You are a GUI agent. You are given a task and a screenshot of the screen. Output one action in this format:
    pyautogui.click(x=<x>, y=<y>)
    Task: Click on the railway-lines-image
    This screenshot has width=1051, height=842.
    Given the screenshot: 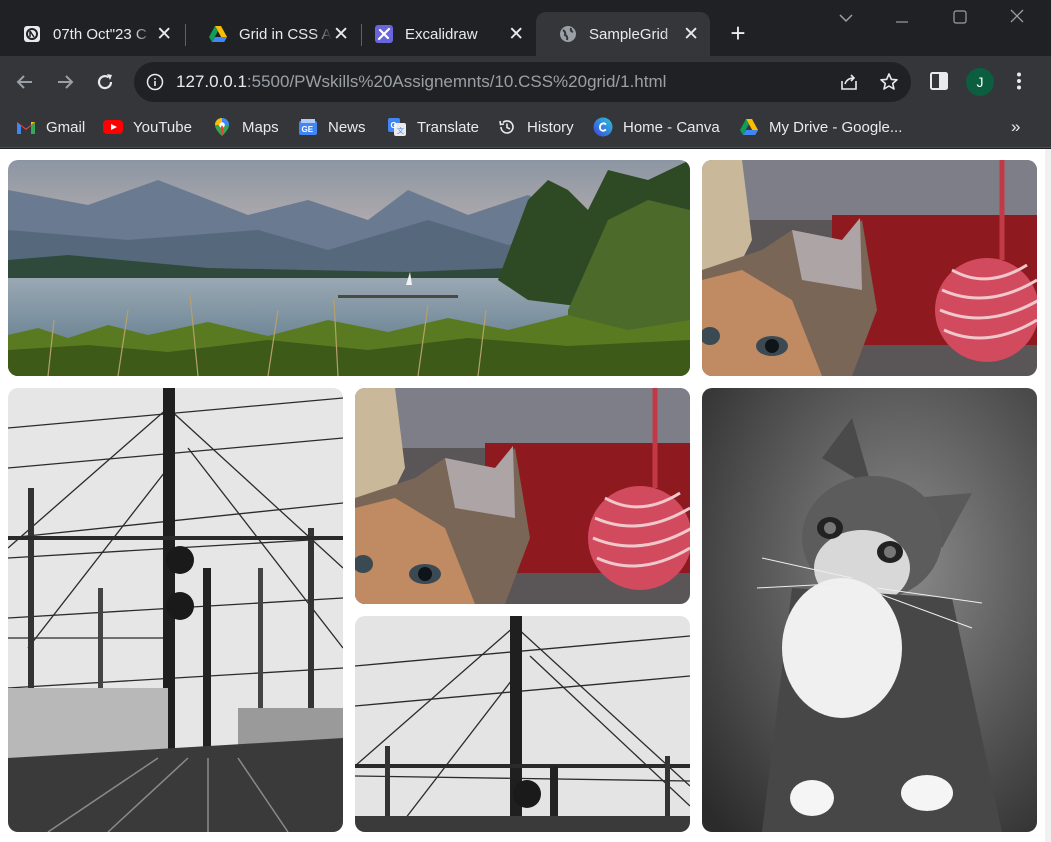 What is the action you would take?
    pyautogui.click(x=522, y=724)
    